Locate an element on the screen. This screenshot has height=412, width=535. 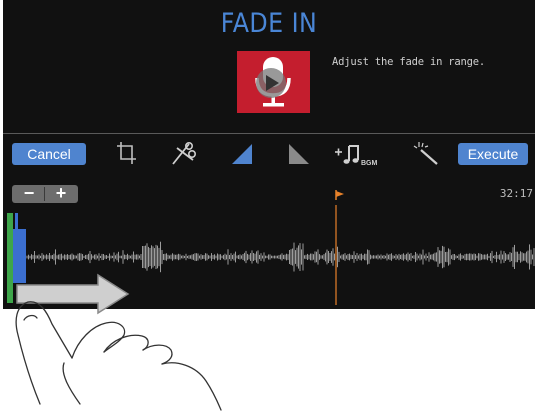
swipe-right-arrow-icon is located at coordinates (73, 294).